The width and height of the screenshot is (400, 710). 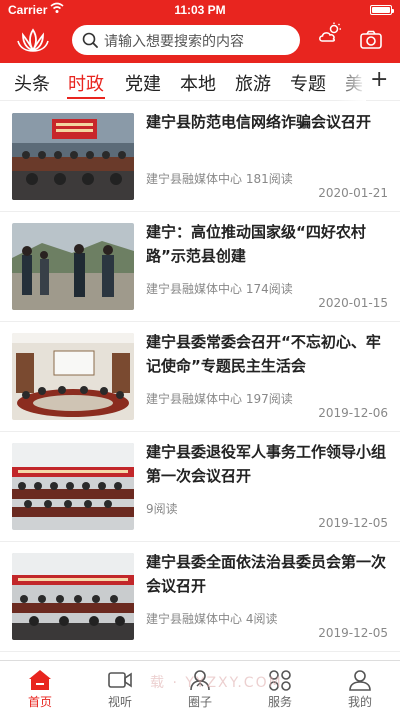 I want to click on tab-politics: 时政, so click(x=86, y=83).